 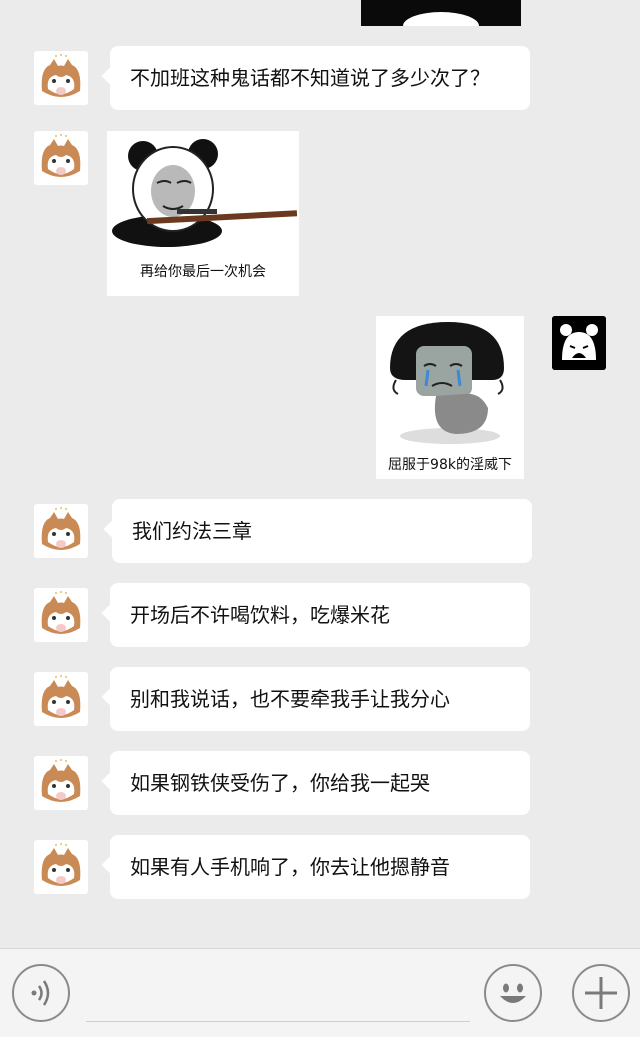 What do you see at coordinates (290, 867) in the screenshot?
I see `message-text: 如果有人手机响了，你去让他摁静音` at bounding box center [290, 867].